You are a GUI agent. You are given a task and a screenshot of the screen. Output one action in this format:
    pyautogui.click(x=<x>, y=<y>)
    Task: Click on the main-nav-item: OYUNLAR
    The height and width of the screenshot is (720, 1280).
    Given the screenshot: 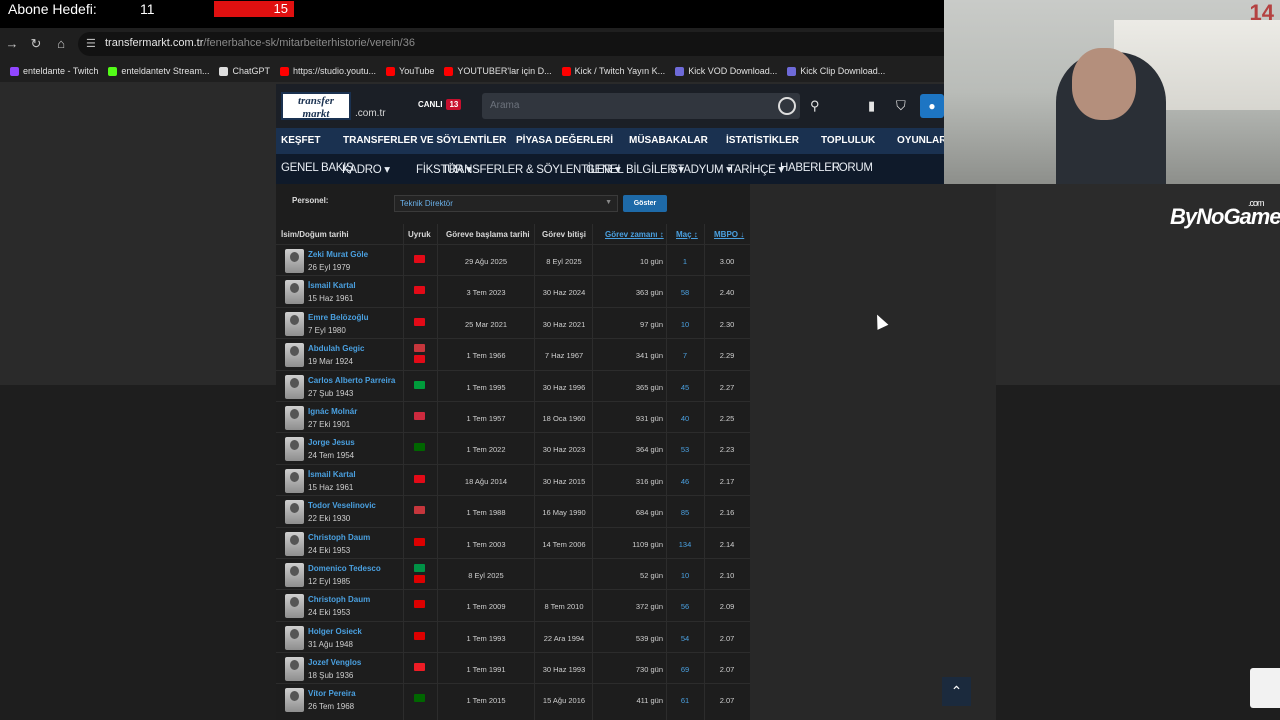 What is the action you would take?
    pyautogui.click(x=921, y=140)
    